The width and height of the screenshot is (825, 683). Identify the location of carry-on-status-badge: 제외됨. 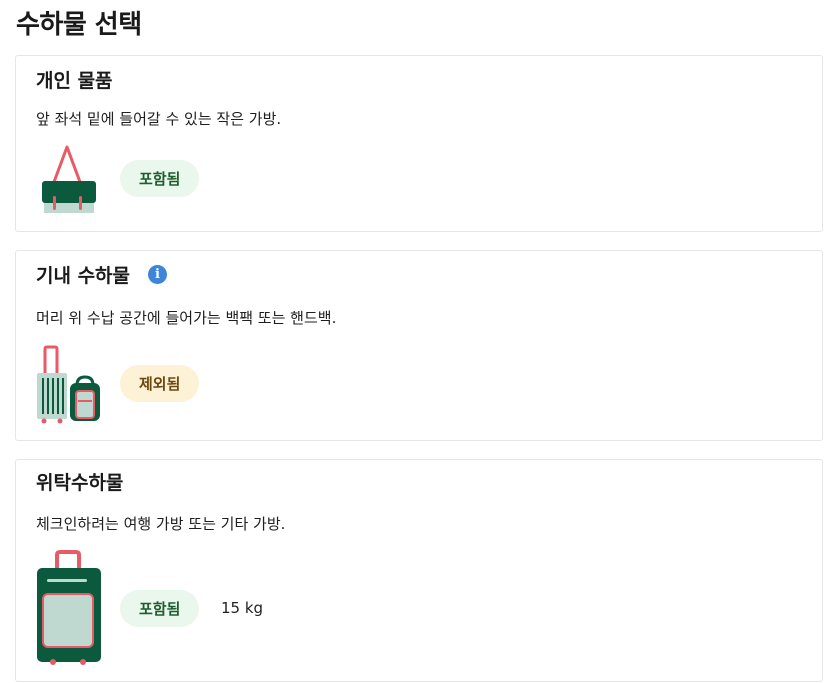
(160, 383).